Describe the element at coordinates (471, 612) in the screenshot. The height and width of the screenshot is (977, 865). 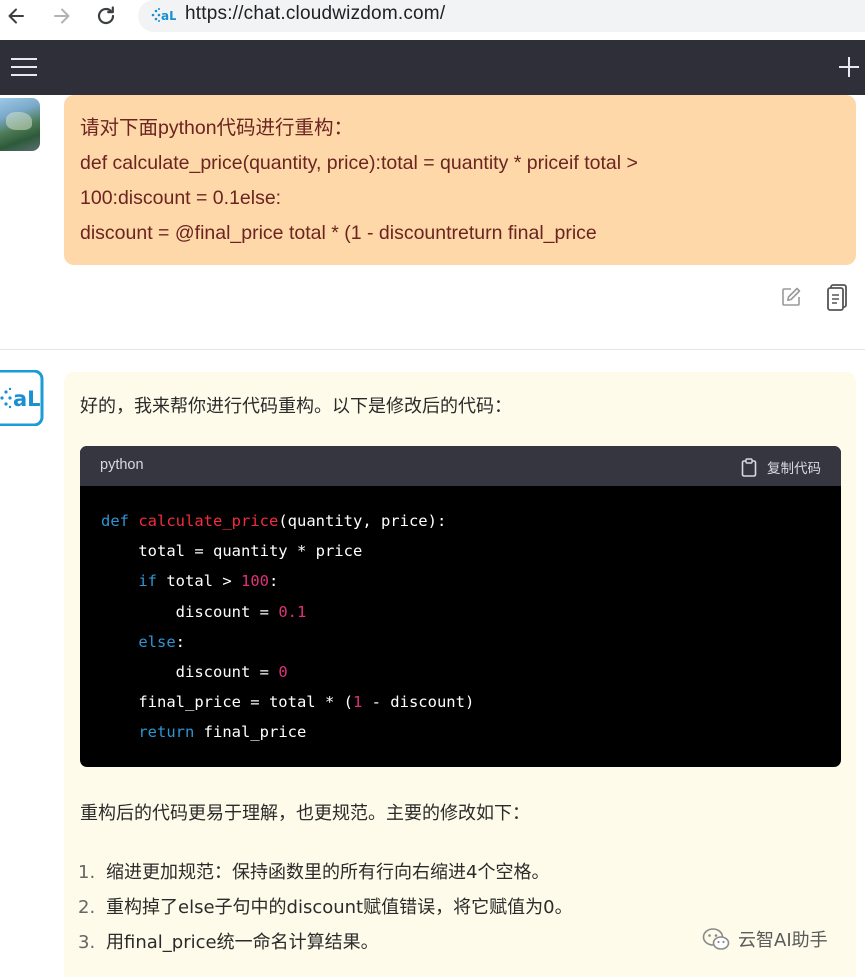
I see `code-line: discount = 0.1` at that location.